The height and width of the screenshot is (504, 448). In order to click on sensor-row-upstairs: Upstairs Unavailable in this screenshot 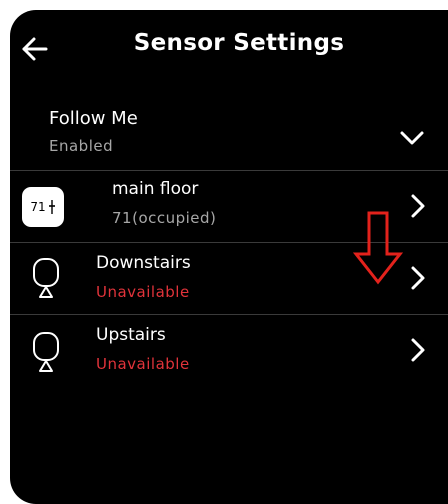, I will do `click(229, 351)`.